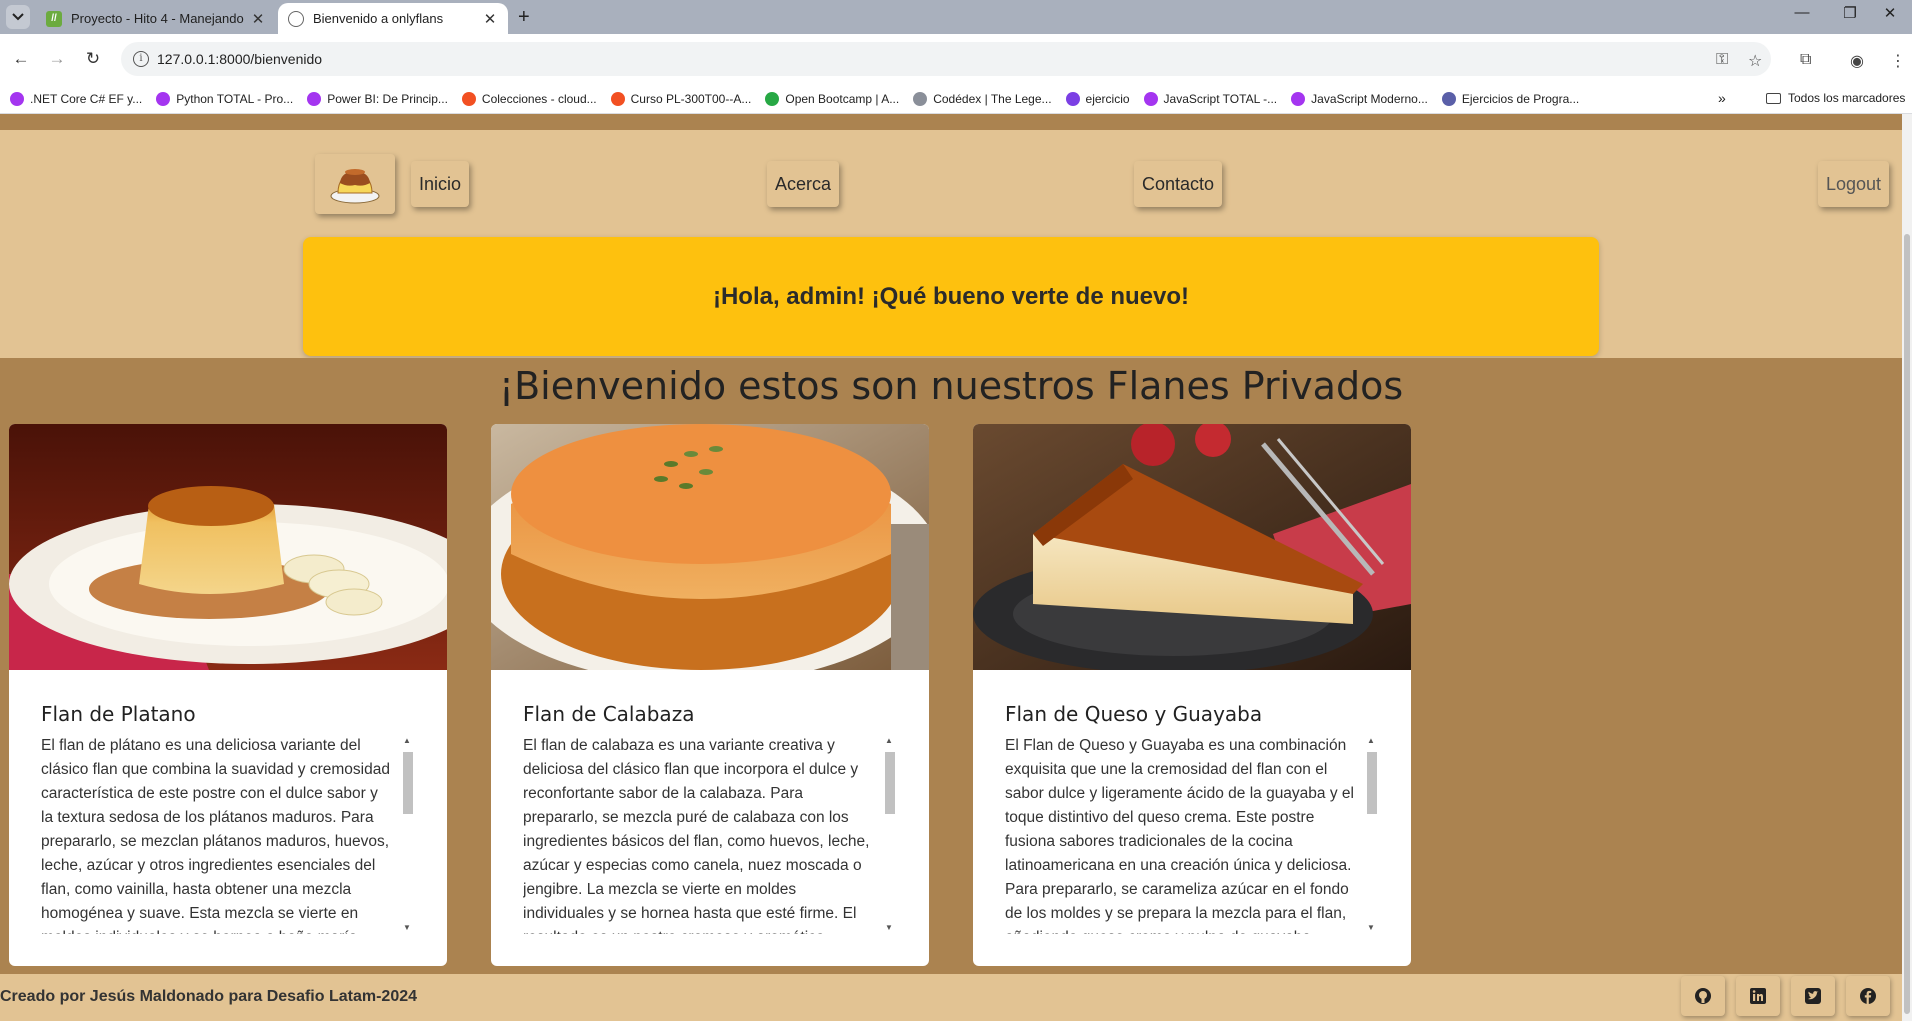  What do you see at coordinates (1907, 624) in the screenshot?
I see `page-scroll-thumb` at bounding box center [1907, 624].